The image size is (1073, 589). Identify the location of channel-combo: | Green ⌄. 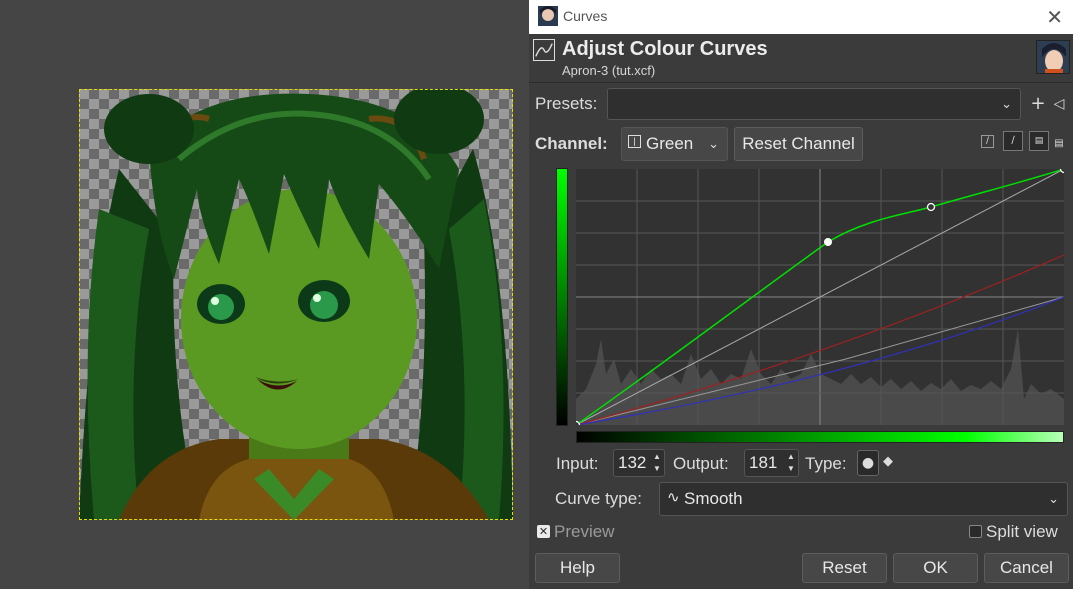
(674, 144).